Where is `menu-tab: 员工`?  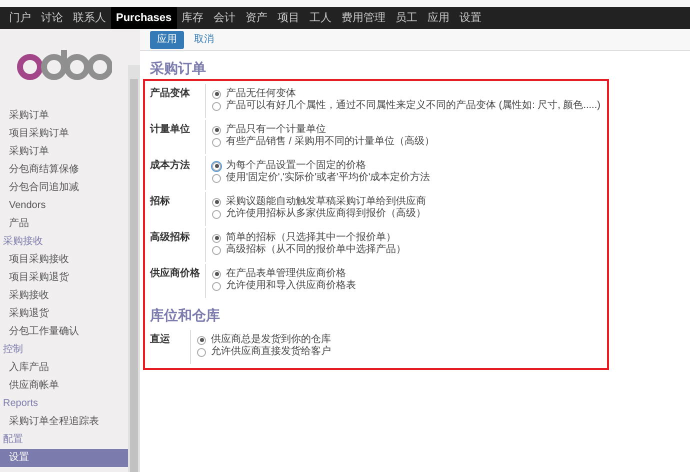 menu-tab: 员工 is located at coordinates (406, 18).